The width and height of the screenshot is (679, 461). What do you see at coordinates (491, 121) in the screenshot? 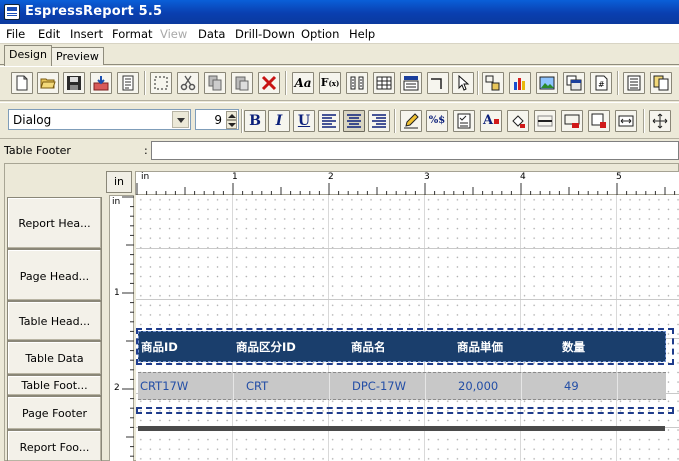
I see `font-color-button: A` at bounding box center [491, 121].